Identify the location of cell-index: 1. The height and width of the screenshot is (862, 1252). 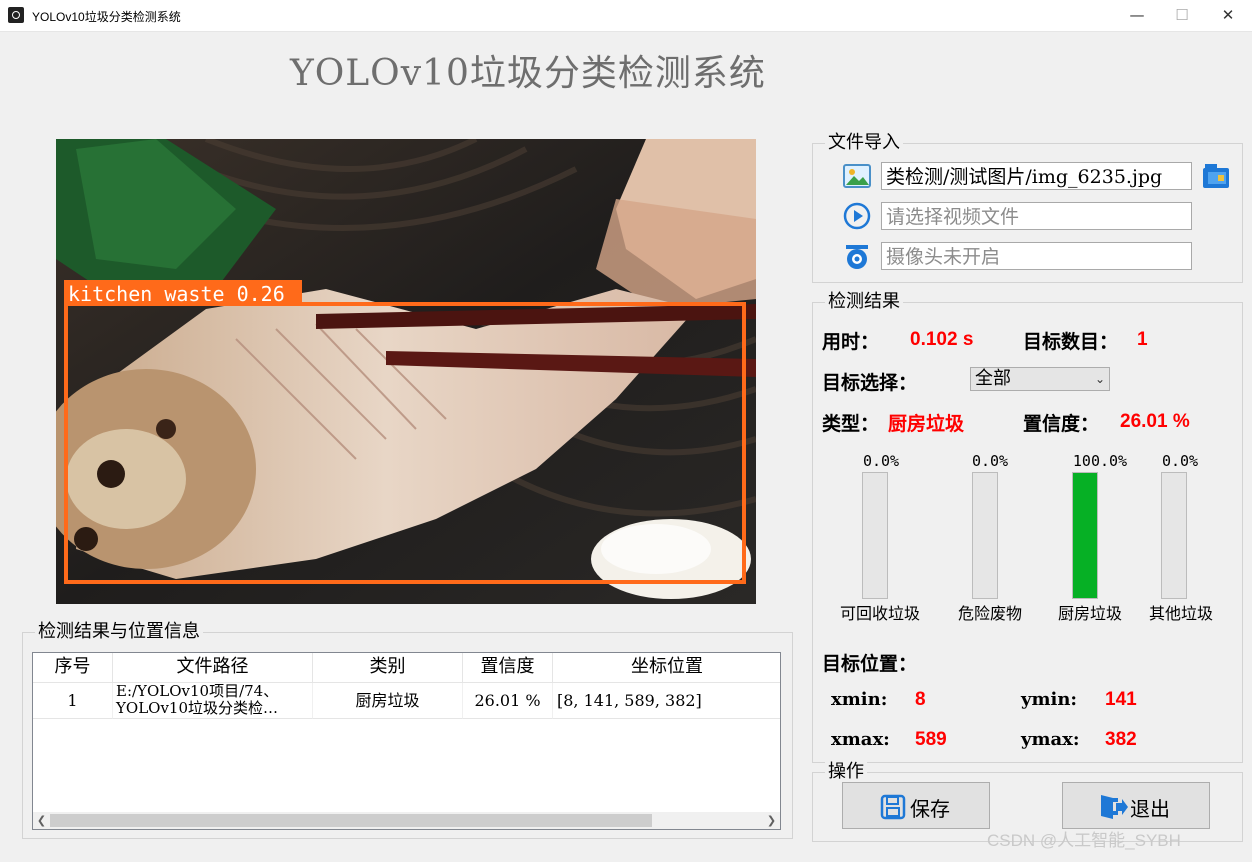
(73, 701).